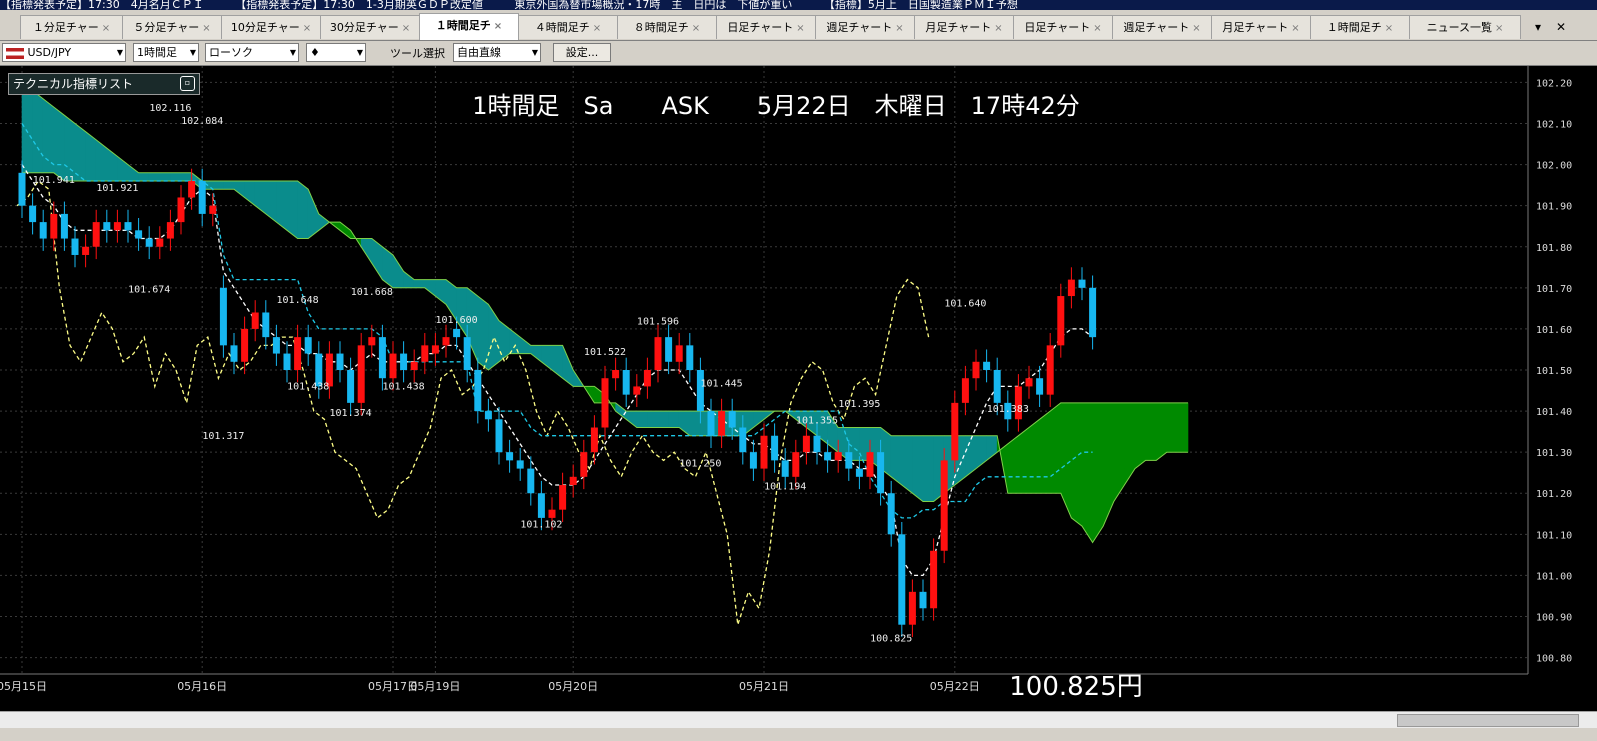 This screenshot has height=741, width=1597. I want to click on chart-type-select: ローソク ▼, so click(252, 52).